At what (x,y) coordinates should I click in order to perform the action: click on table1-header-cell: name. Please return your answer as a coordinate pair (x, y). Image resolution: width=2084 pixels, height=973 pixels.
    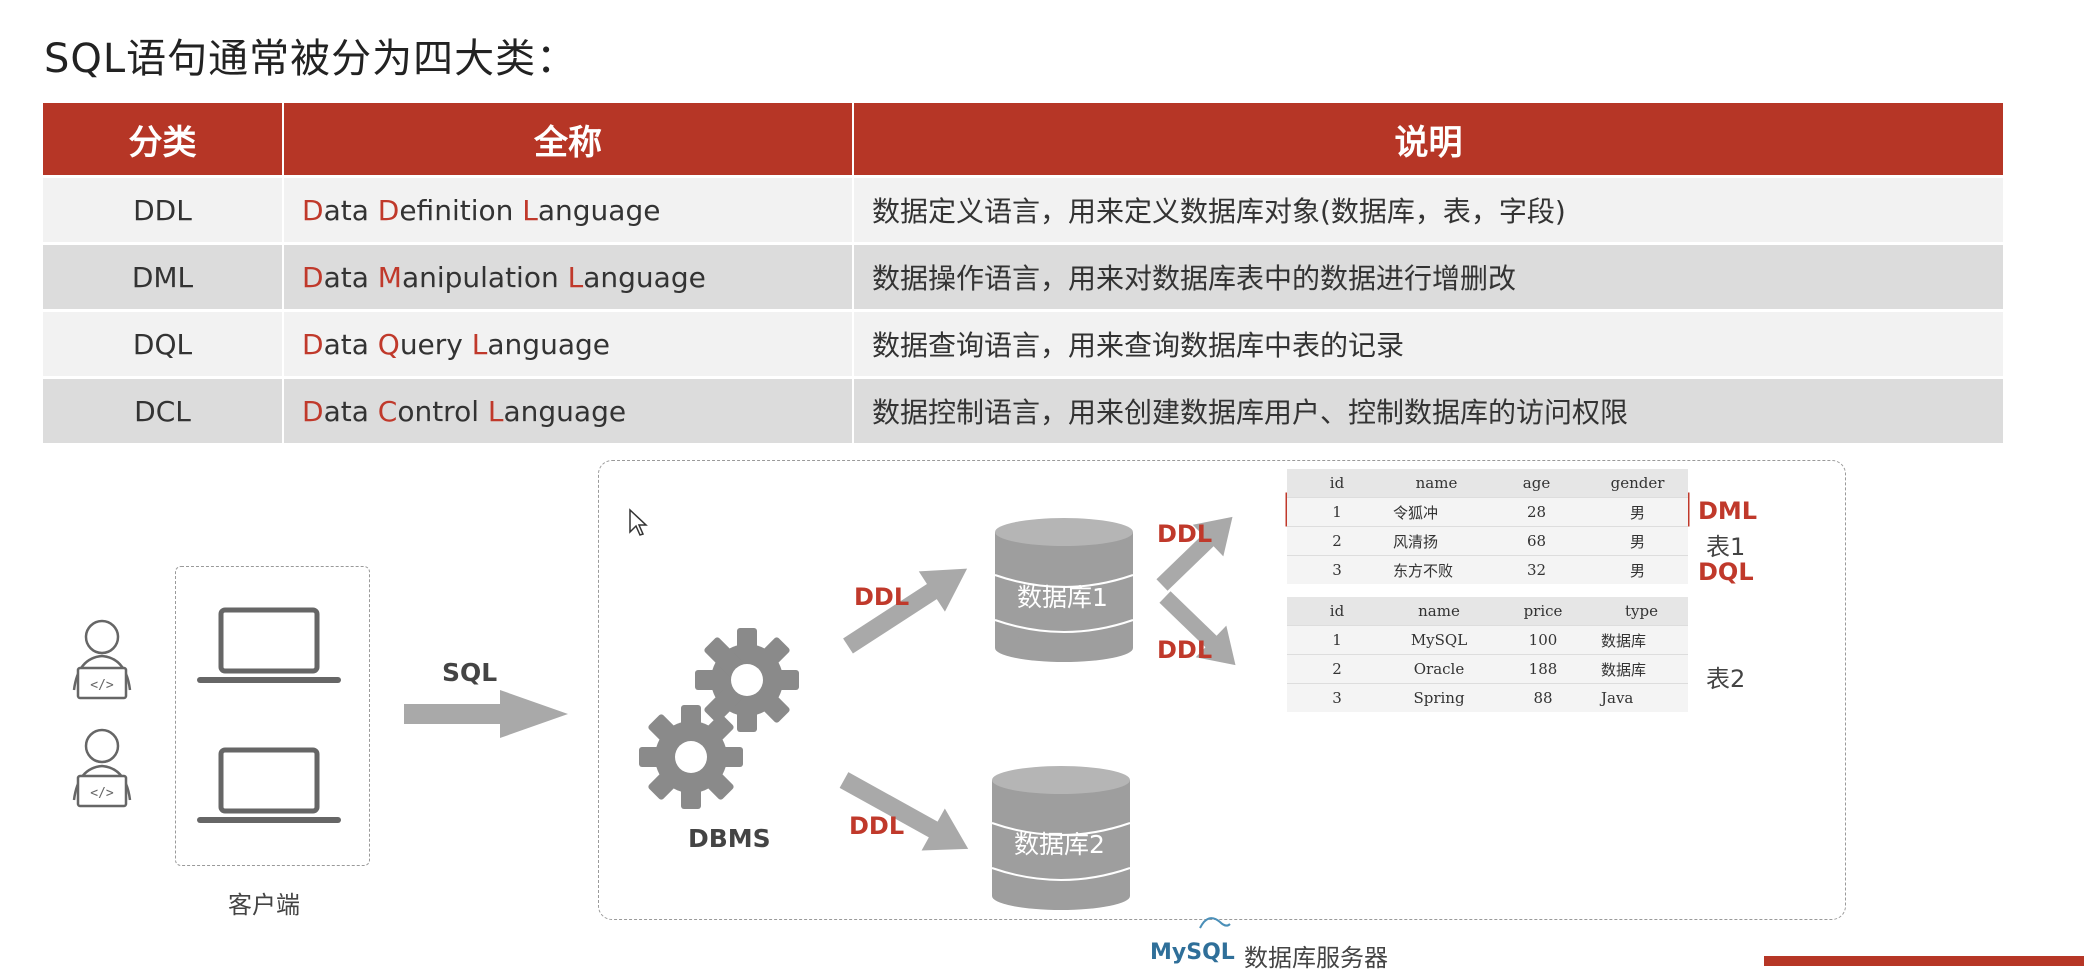
    Looking at the image, I should click on (1436, 483).